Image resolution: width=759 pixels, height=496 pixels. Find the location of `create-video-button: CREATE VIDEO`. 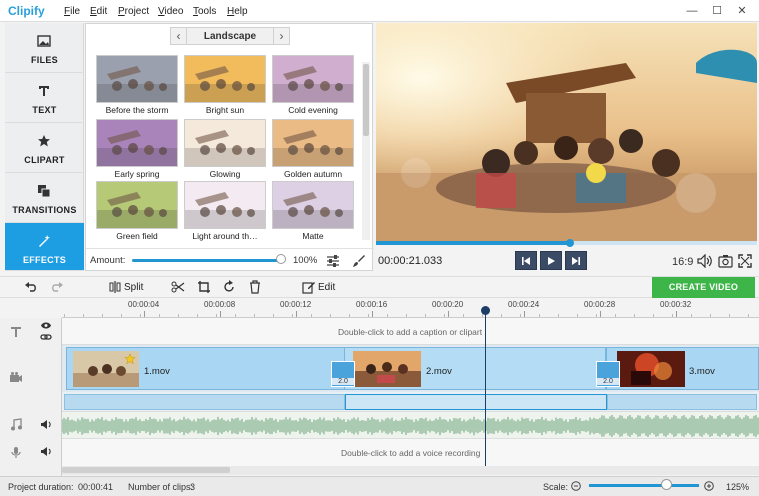

create-video-button: CREATE VIDEO is located at coordinates (703, 287).